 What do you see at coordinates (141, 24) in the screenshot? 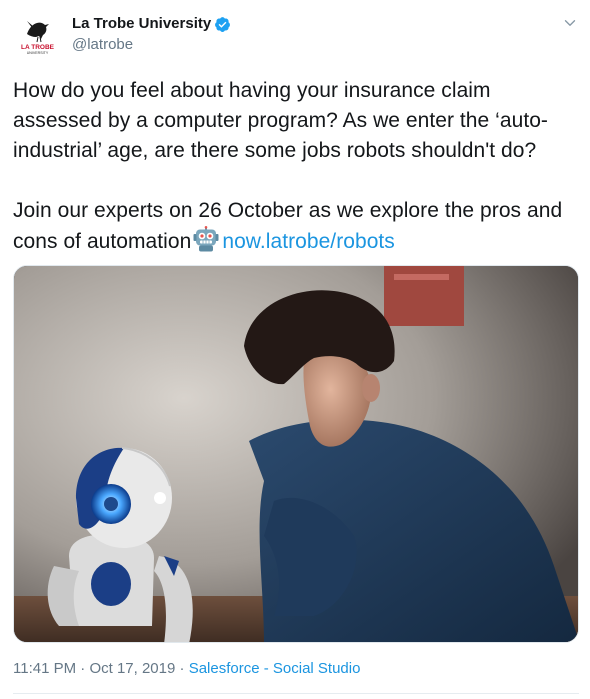
I see `display-name-text: La Trobe University` at bounding box center [141, 24].